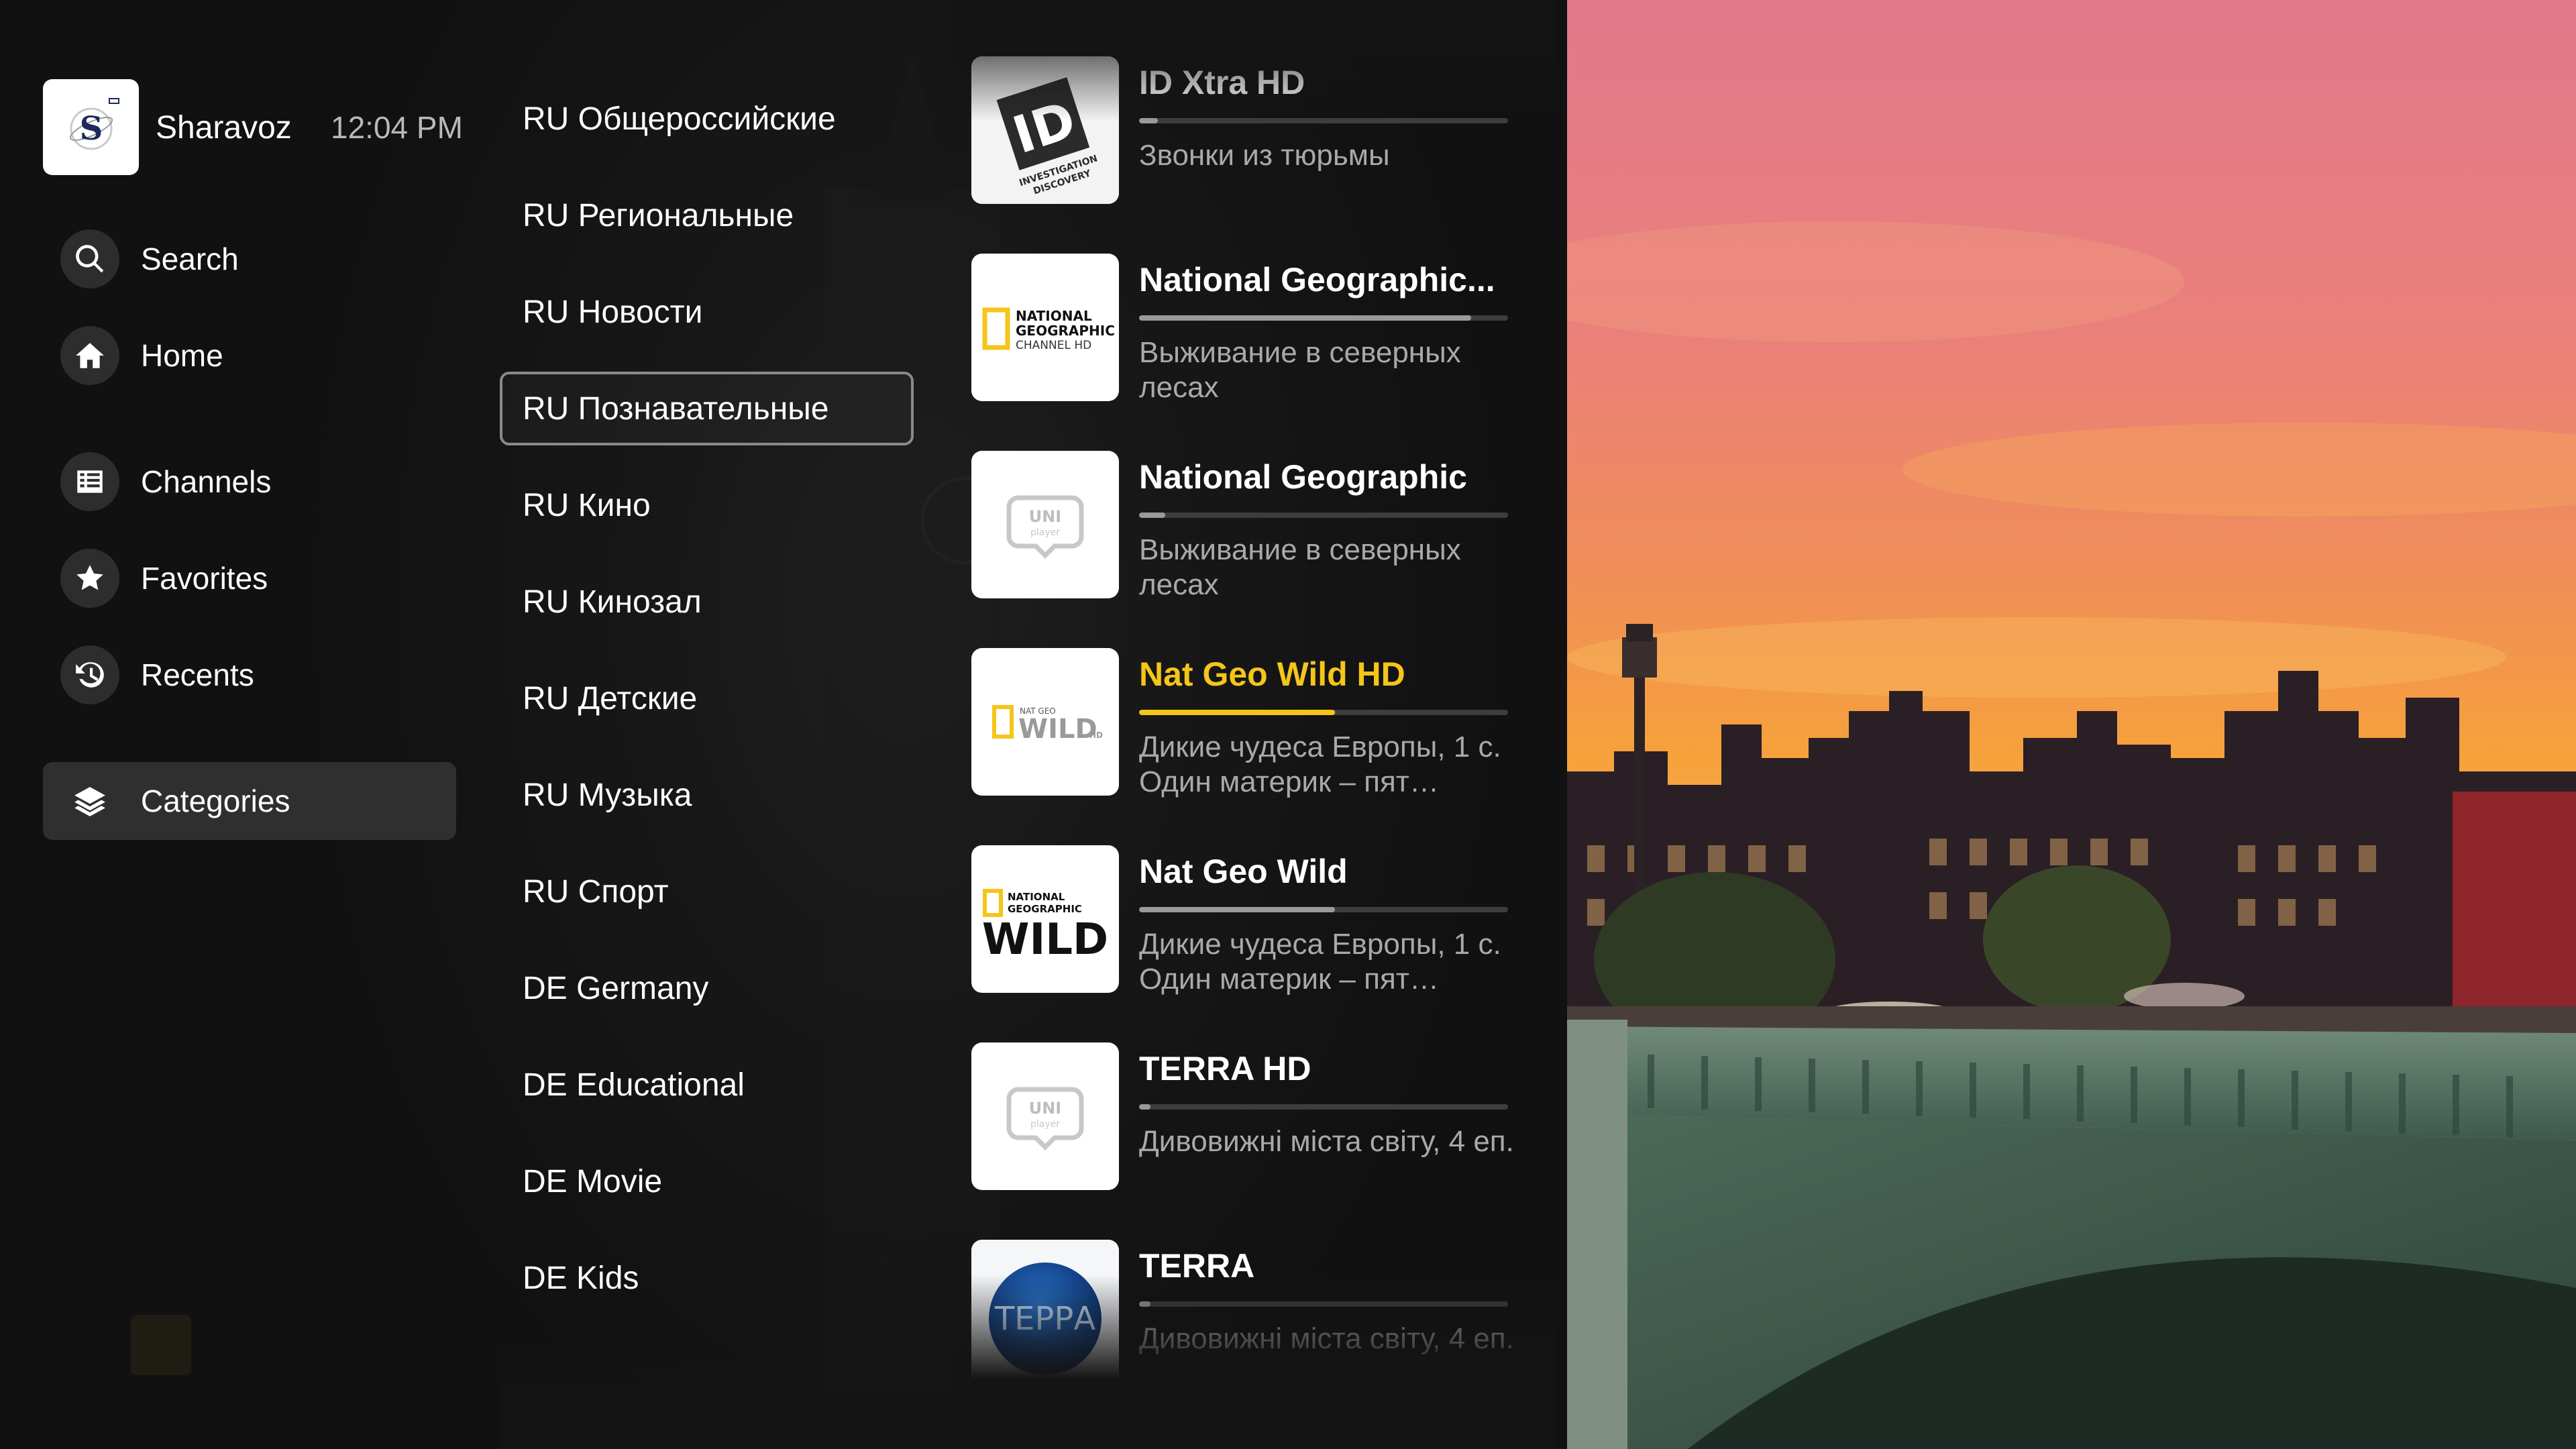 This screenshot has width=2576, height=1449. I want to click on natgeo-wild-logo: NATIONAL GEOGRAPHIC WILD, so click(1045, 919).